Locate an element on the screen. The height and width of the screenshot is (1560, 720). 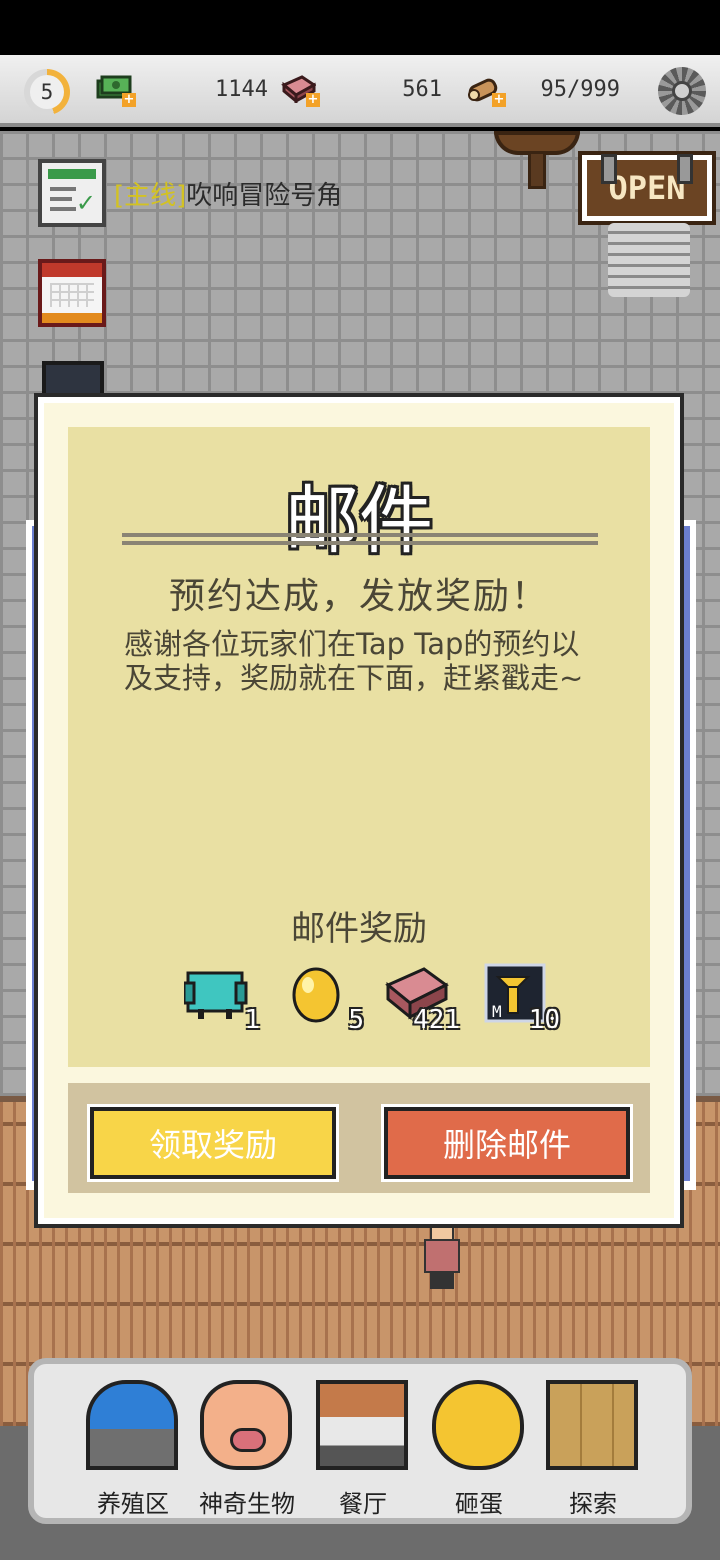
resource-bar: 5 + 1144 + 561 + 95/999 is located at coordinates (360, 91).